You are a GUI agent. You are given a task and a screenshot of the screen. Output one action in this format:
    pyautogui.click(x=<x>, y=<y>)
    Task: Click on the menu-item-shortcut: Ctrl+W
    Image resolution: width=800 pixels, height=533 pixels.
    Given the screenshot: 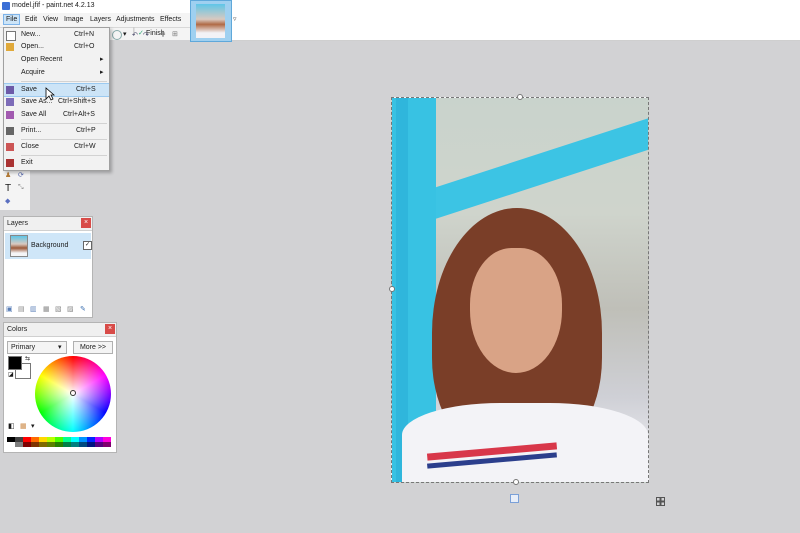 What is the action you would take?
    pyautogui.click(x=85, y=146)
    